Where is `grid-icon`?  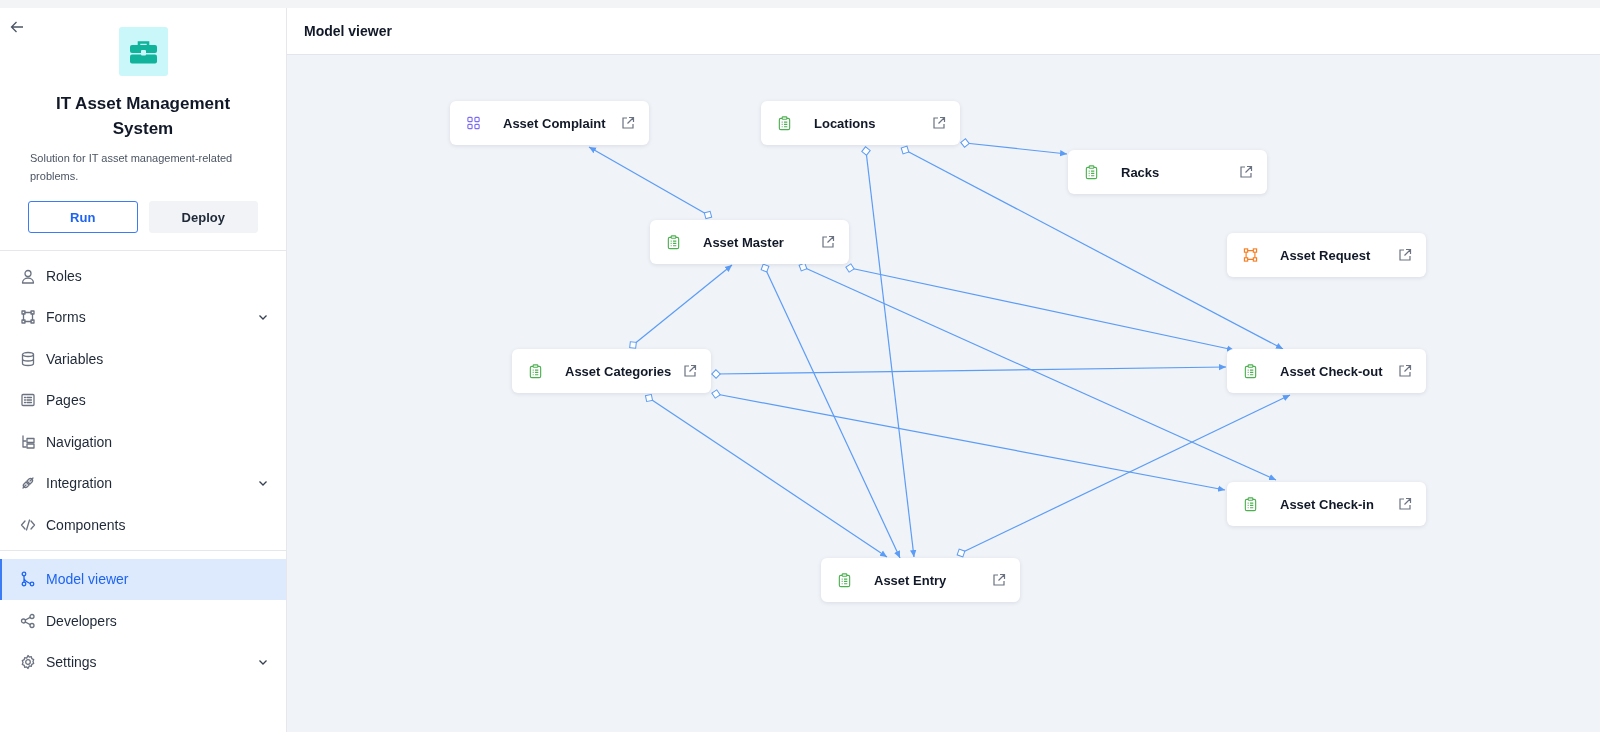 grid-icon is located at coordinates (473, 123).